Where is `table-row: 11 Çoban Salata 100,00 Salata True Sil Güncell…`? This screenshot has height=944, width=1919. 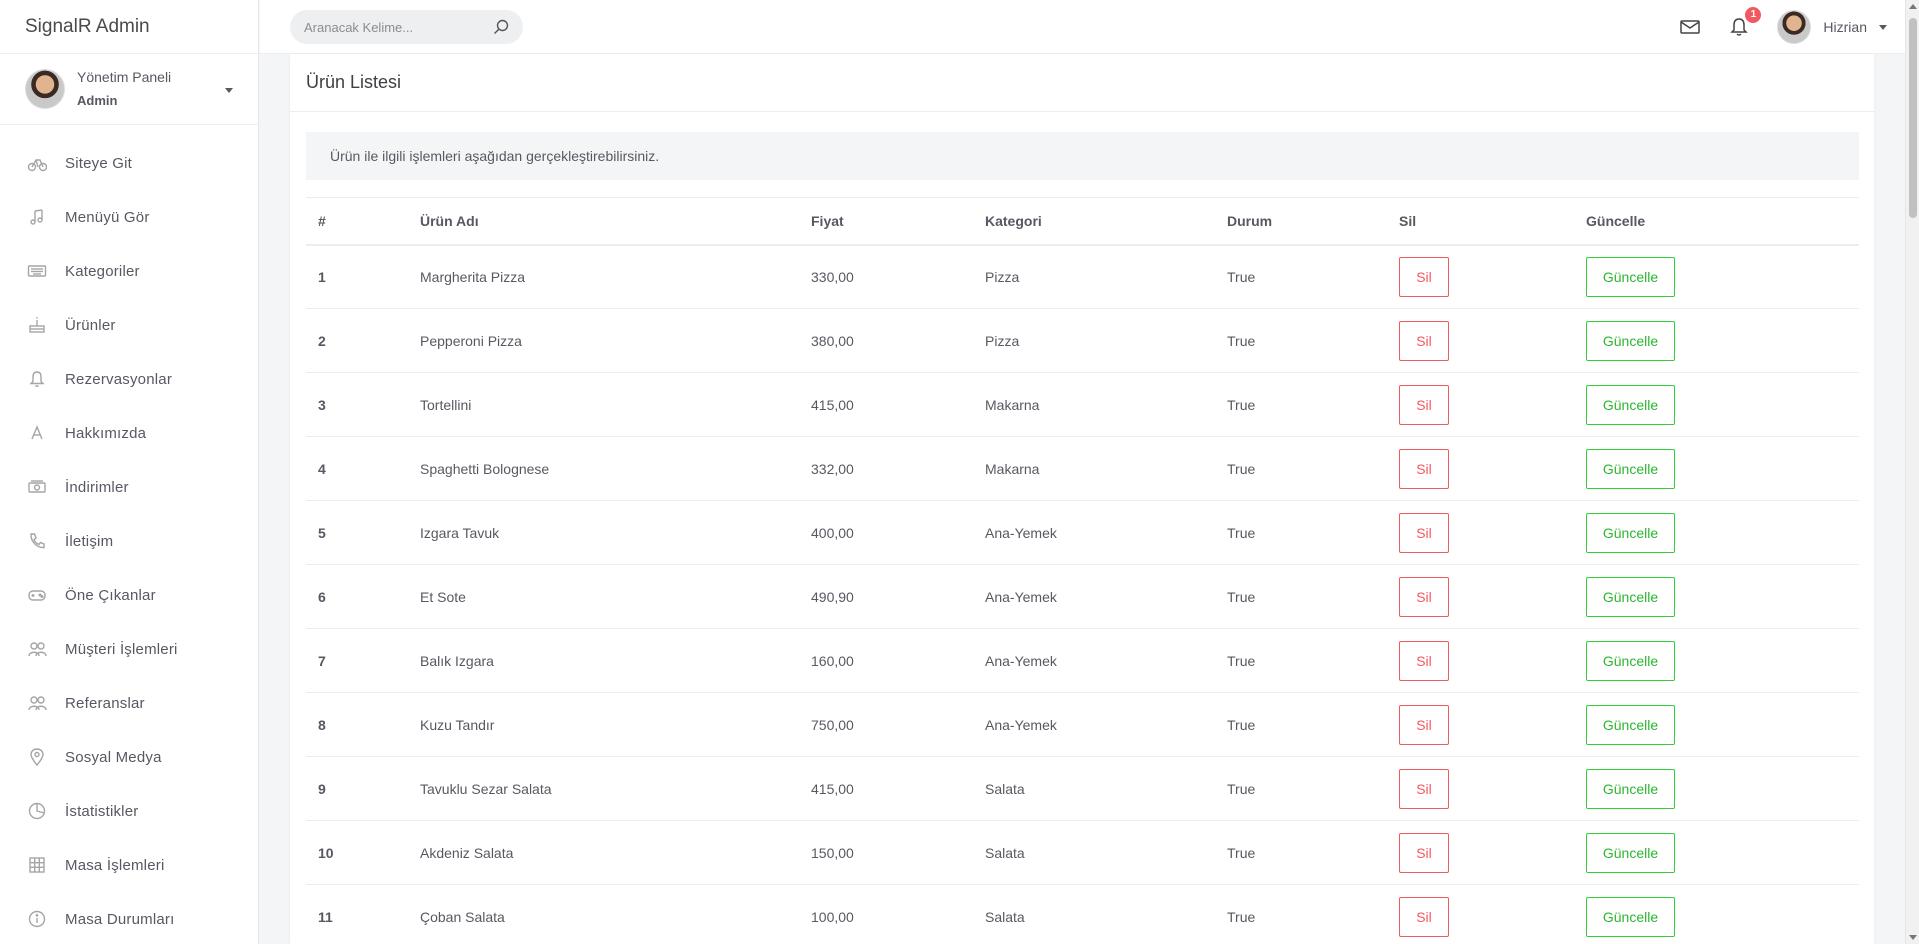 table-row: 11 Çoban Salata 100,00 Salata True Sil Güncell… is located at coordinates (1082, 914).